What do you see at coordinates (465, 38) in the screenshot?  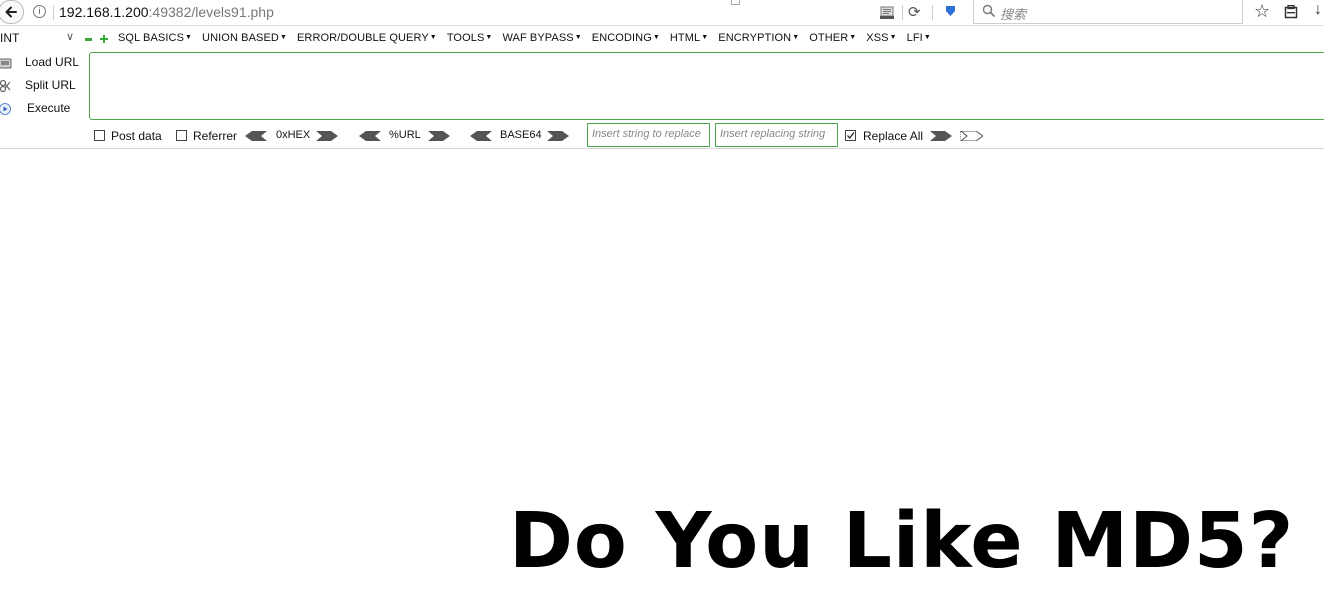 I see `menu-label: TOOLS` at bounding box center [465, 38].